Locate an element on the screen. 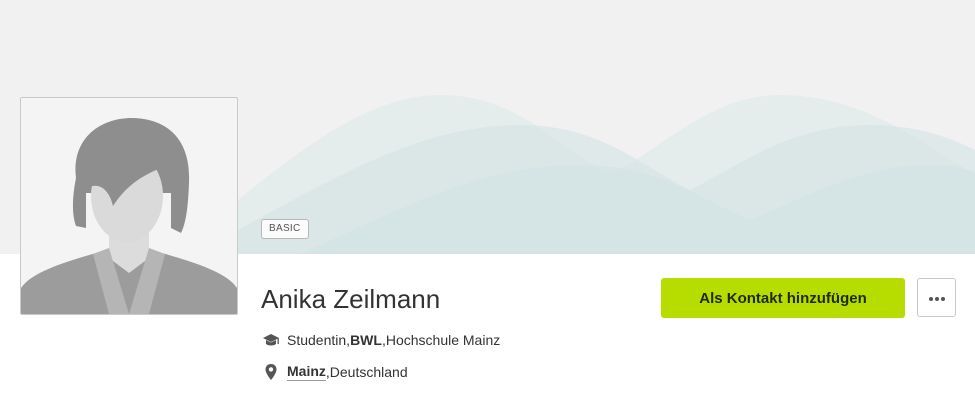 This screenshot has height=407, width=975. location-pin-icon is located at coordinates (271, 372).